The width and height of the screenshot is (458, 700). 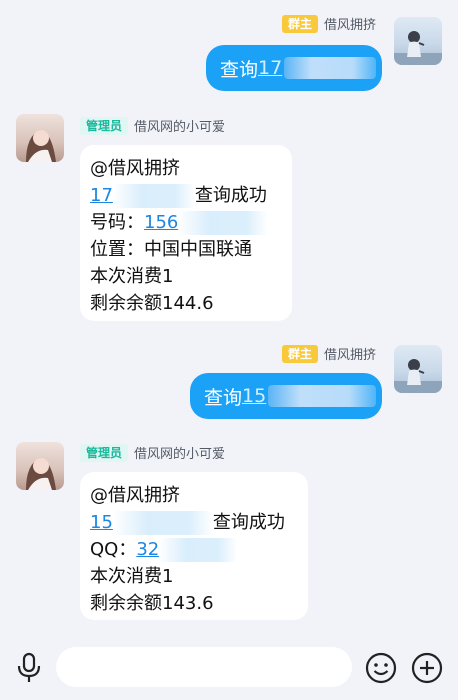 What do you see at coordinates (117, 222) in the screenshot?
I see `phone-label: 号码：` at bounding box center [117, 222].